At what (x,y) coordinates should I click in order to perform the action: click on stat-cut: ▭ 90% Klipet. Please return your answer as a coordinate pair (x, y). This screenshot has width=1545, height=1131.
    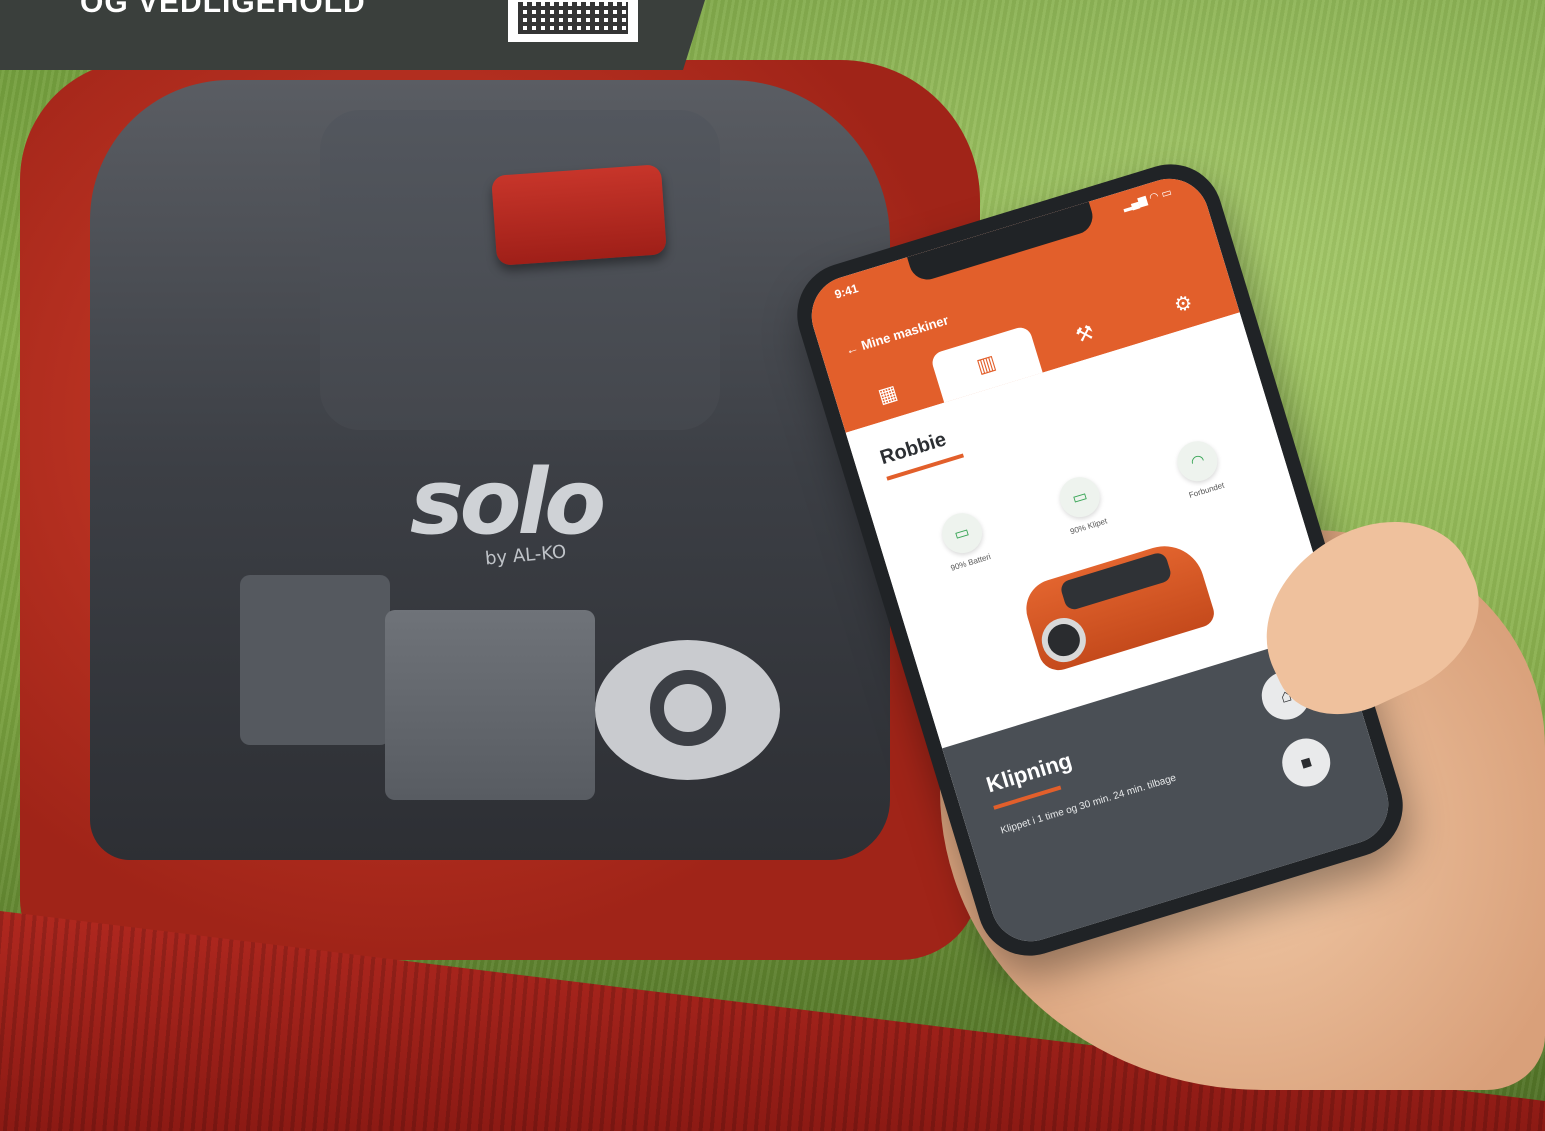
    Looking at the image, I should click on (1081, 504).